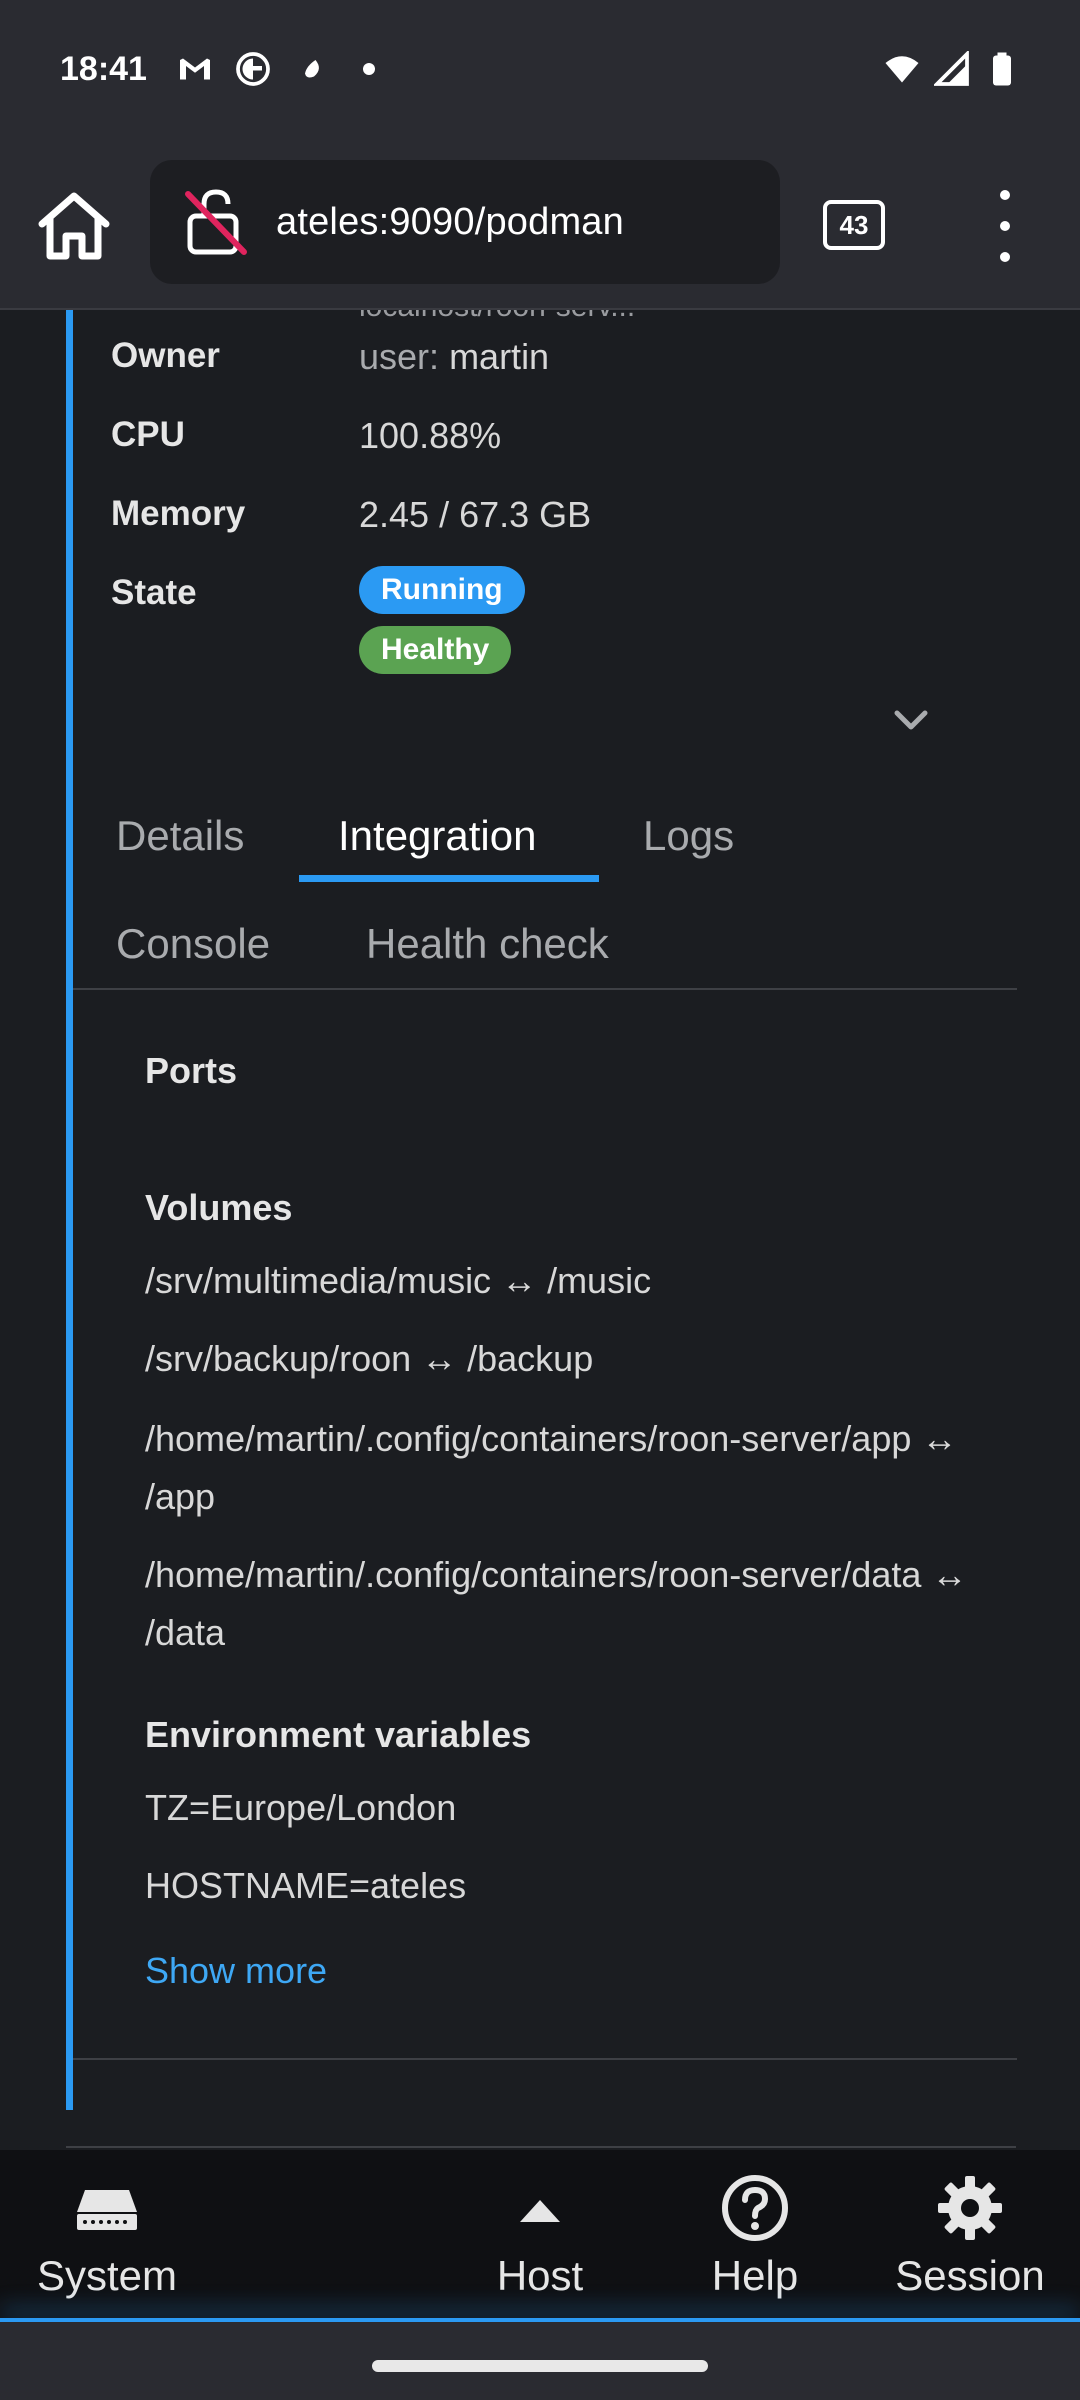  What do you see at coordinates (191, 1070) in the screenshot?
I see `ports-title: Ports` at bounding box center [191, 1070].